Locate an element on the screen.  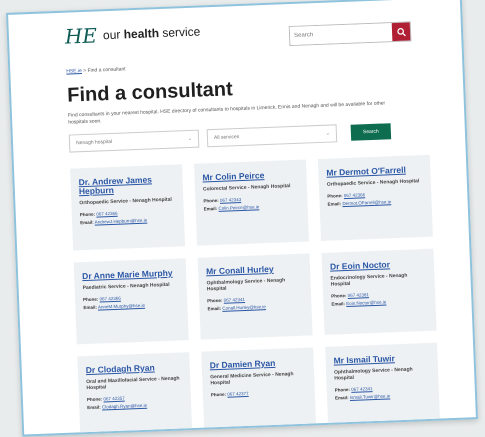
hospital-select-value: Nenagh hospital is located at coordinates (94, 142).